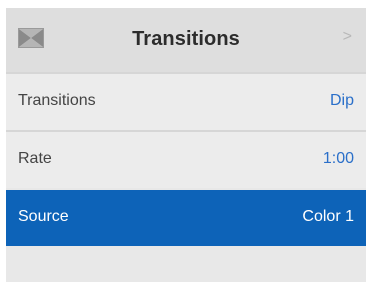 The height and width of the screenshot is (282, 372). What do you see at coordinates (35, 158) in the screenshot?
I see `menu-row-label: Rate` at bounding box center [35, 158].